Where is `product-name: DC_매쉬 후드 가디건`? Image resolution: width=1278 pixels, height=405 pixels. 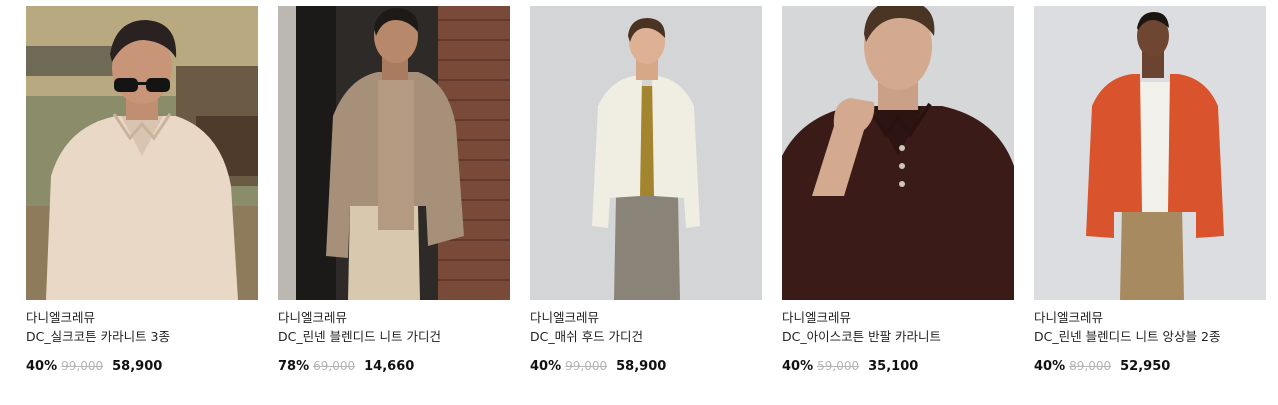
product-name: DC_매쉬 후드 가디건 is located at coordinates (586, 337).